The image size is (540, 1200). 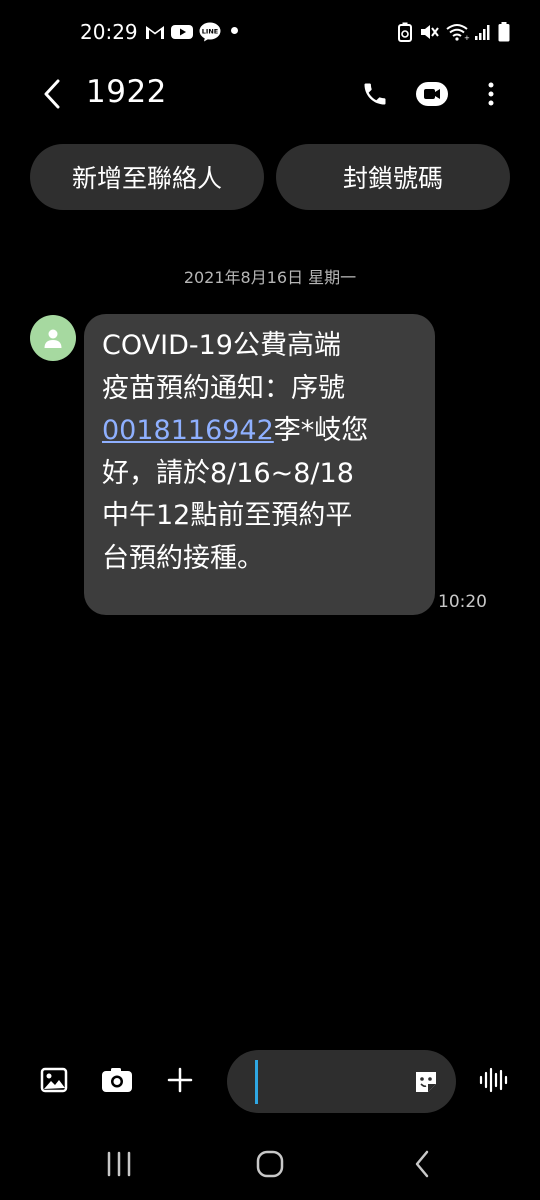 I want to click on status-bar: 20:29 LINE +, so click(x=270, y=33).